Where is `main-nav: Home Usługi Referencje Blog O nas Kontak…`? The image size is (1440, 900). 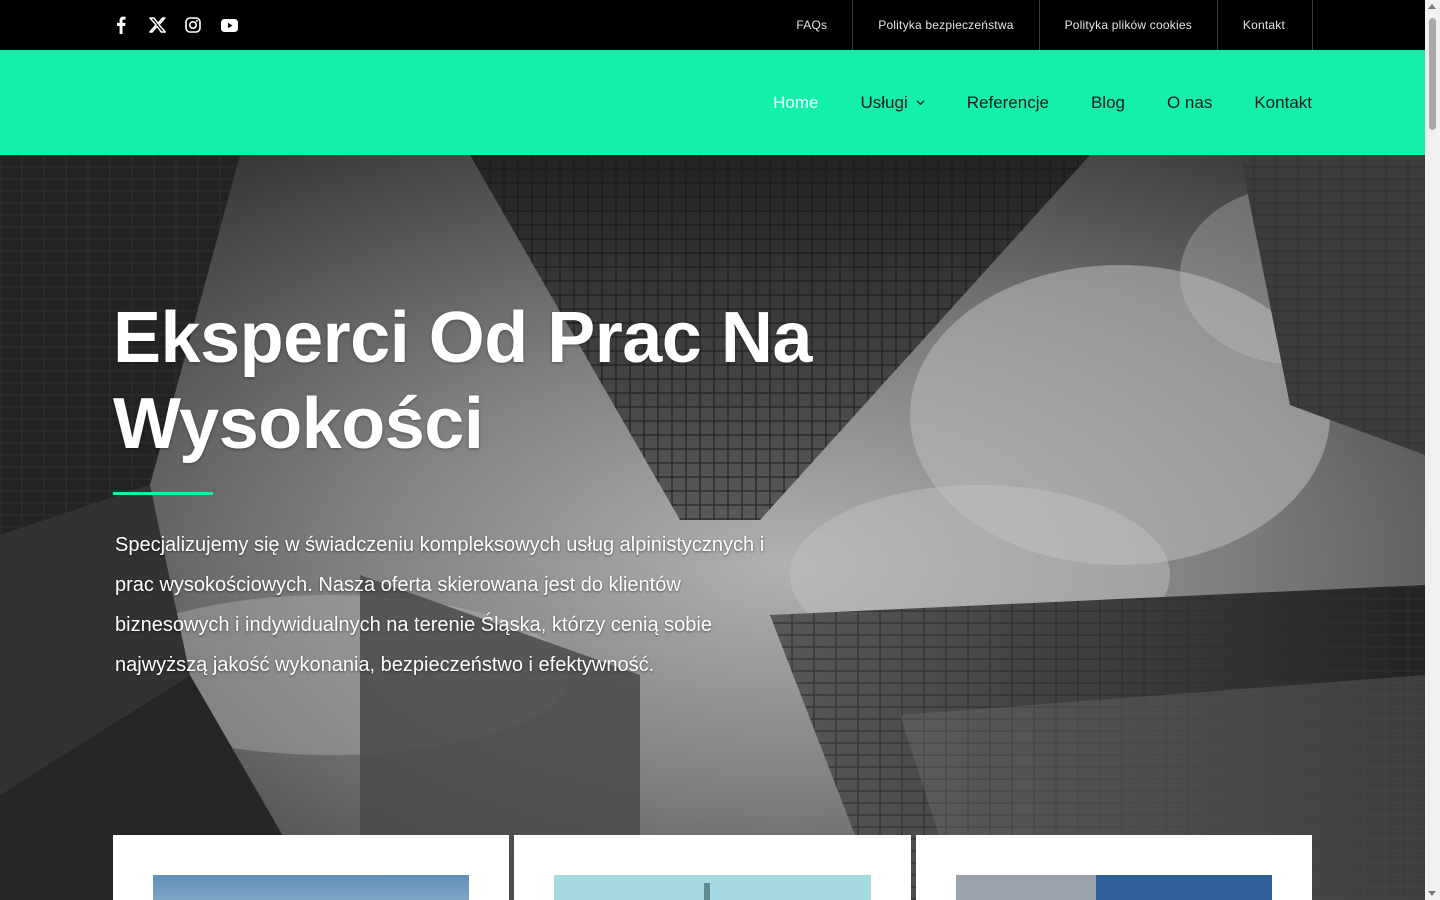 main-nav: Home Usługi Referencje Blog O nas Kontak… is located at coordinates (1042, 102).